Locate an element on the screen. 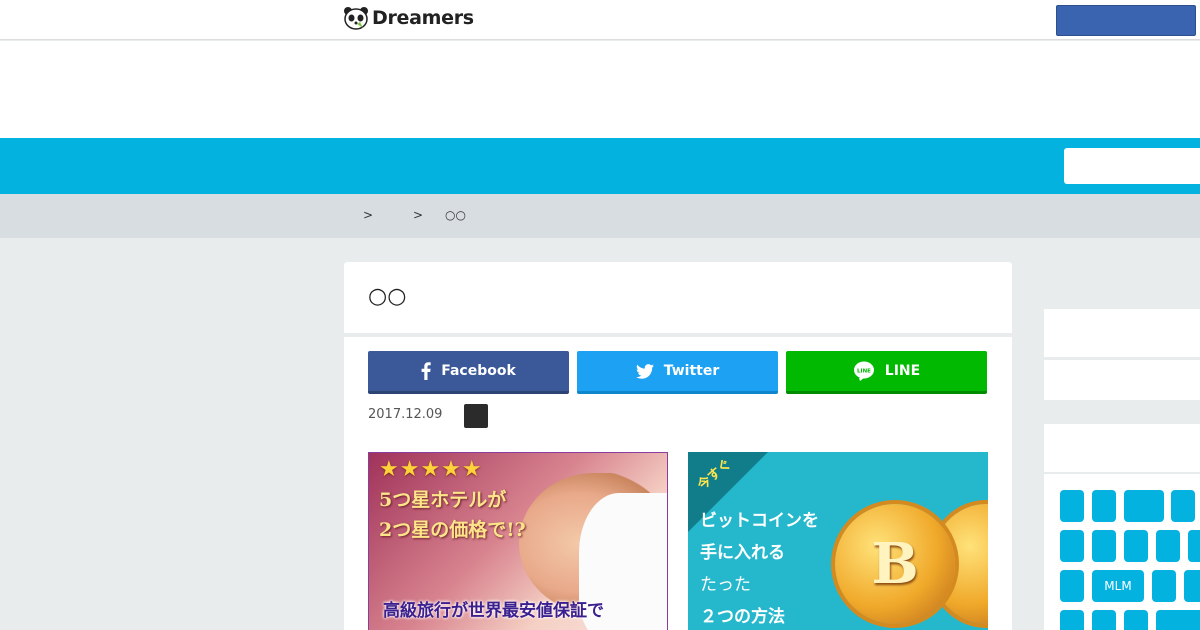  twitter-icon is located at coordinates (644, 371).